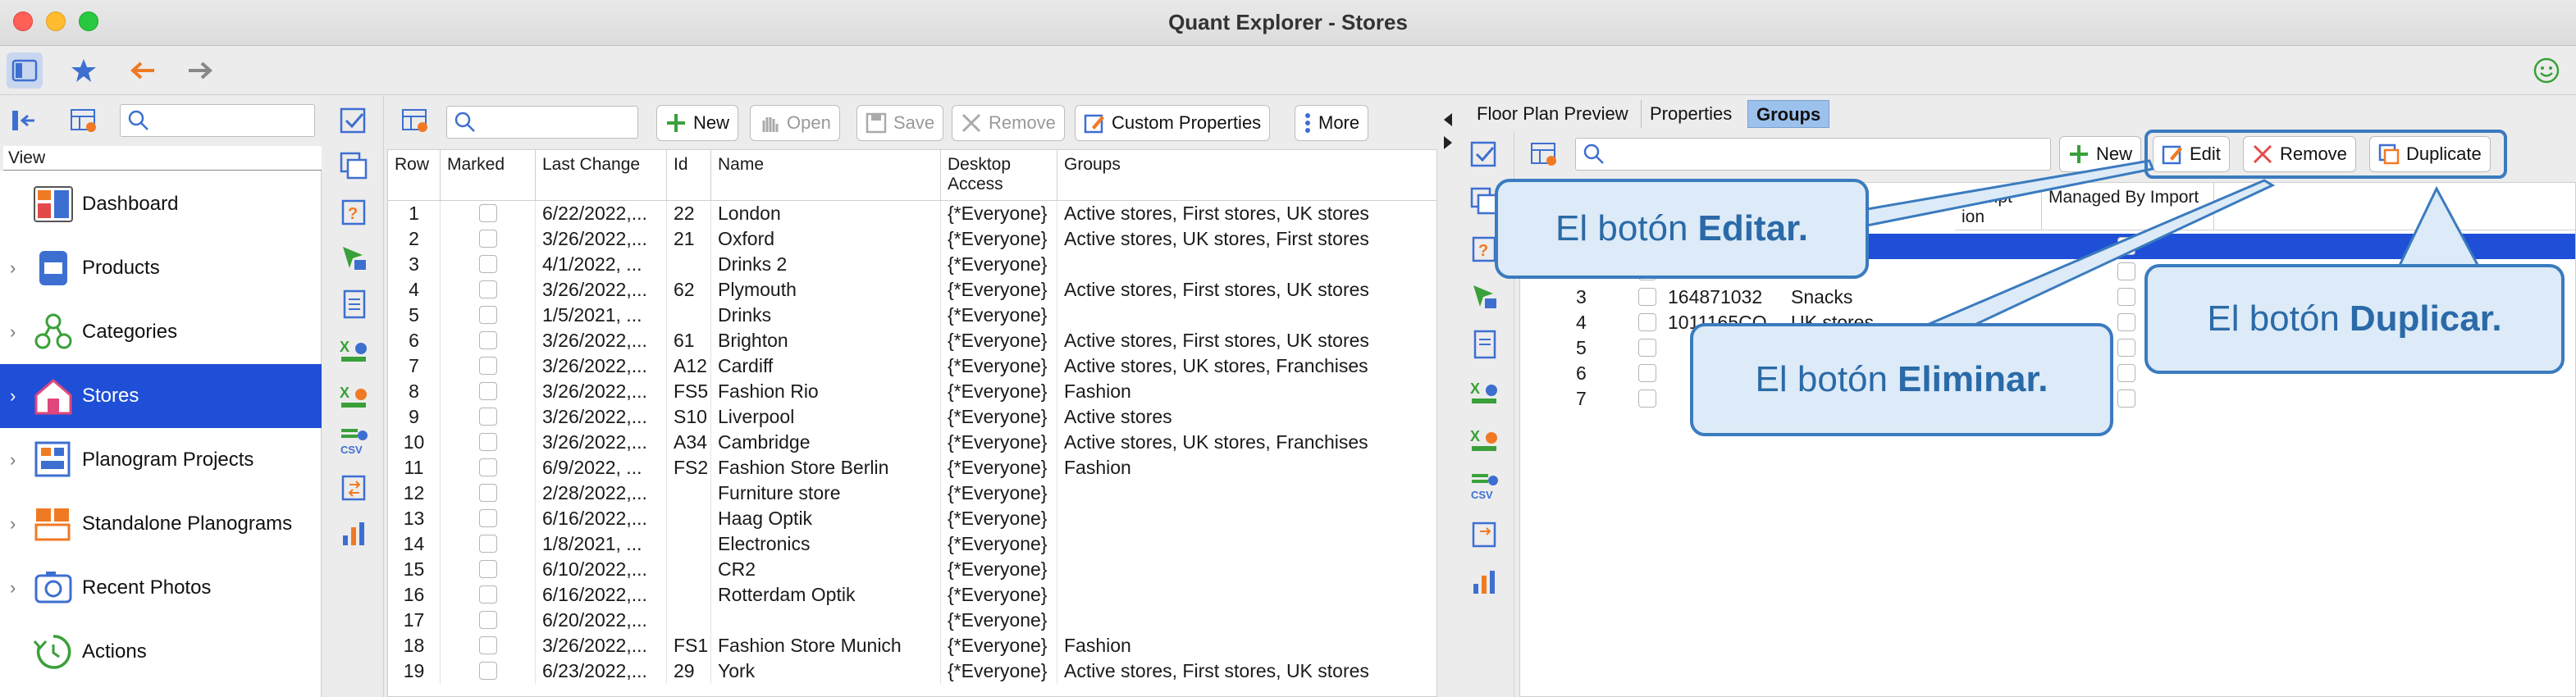  Describe the element at coordinates (1902, 379) in the screenshot. I see `callout-remove: El botón Eliminar.` at that location.